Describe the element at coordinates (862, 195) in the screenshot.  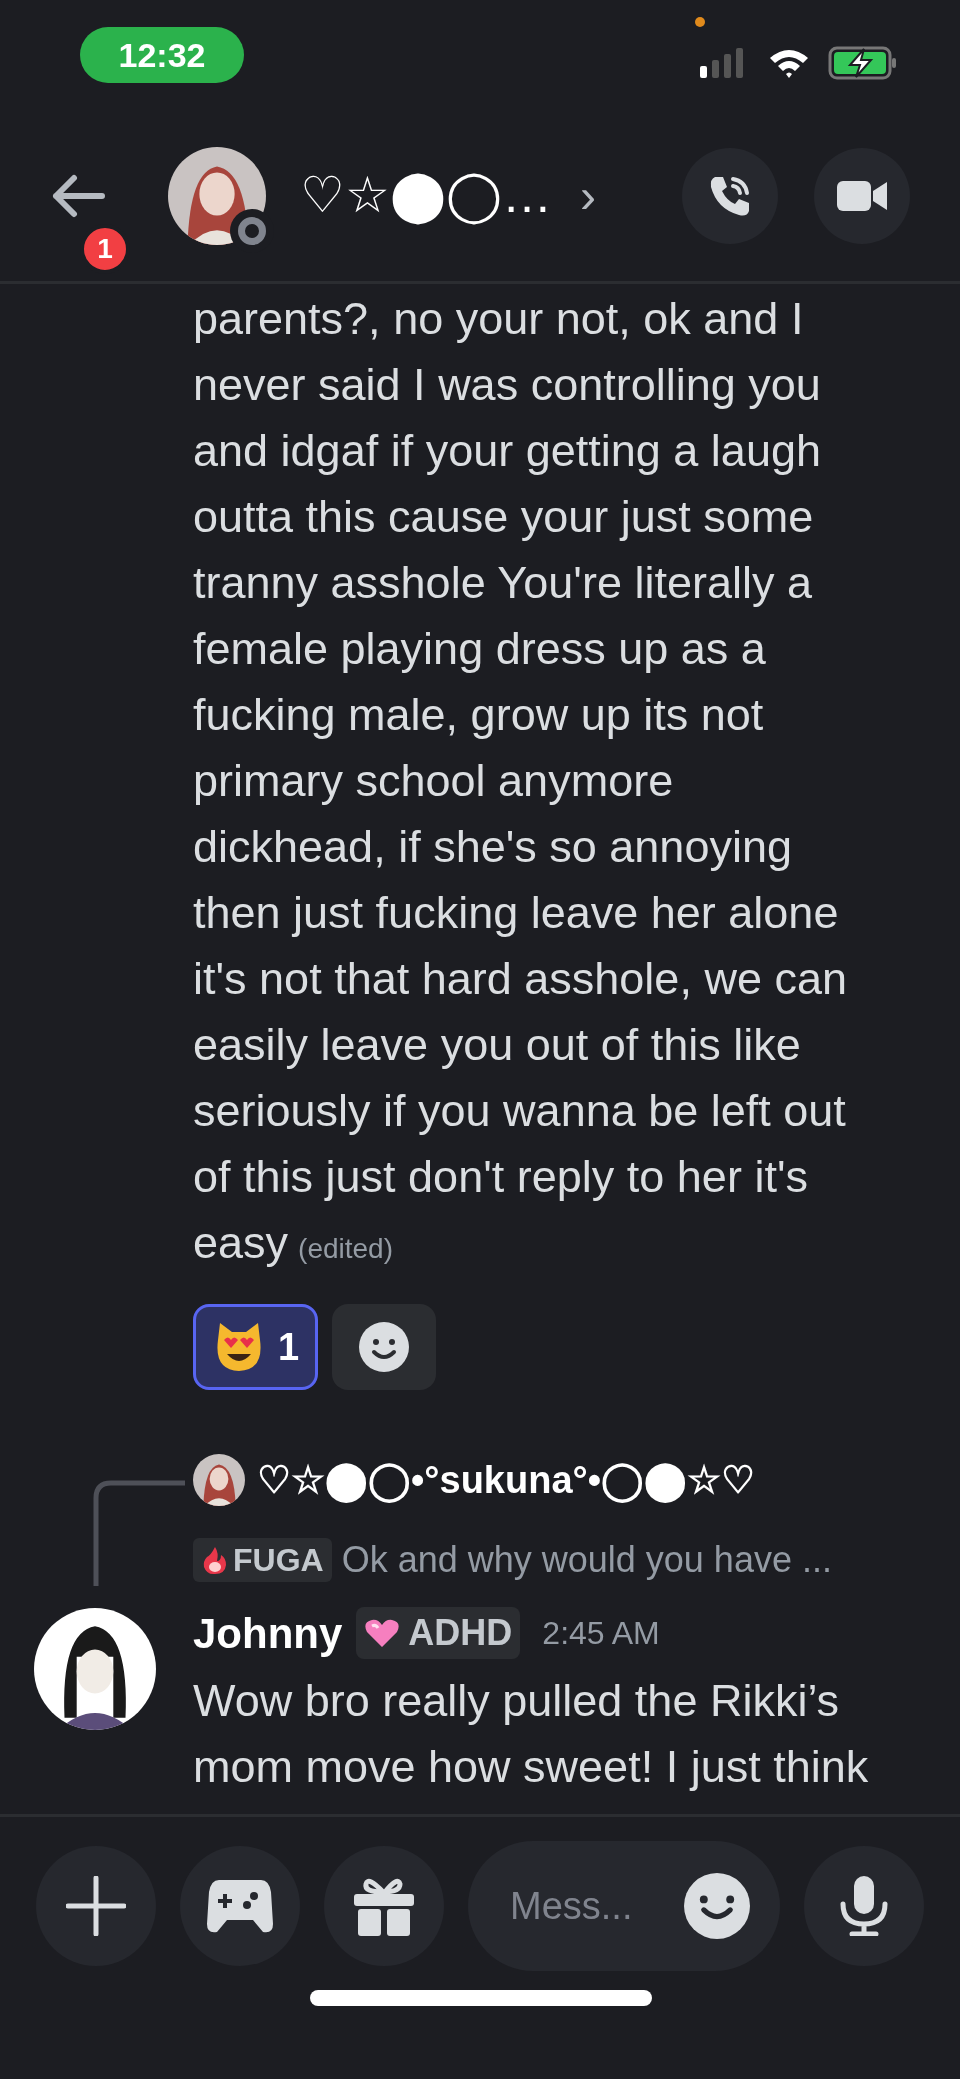
I see `video-camera-icon` at that location.